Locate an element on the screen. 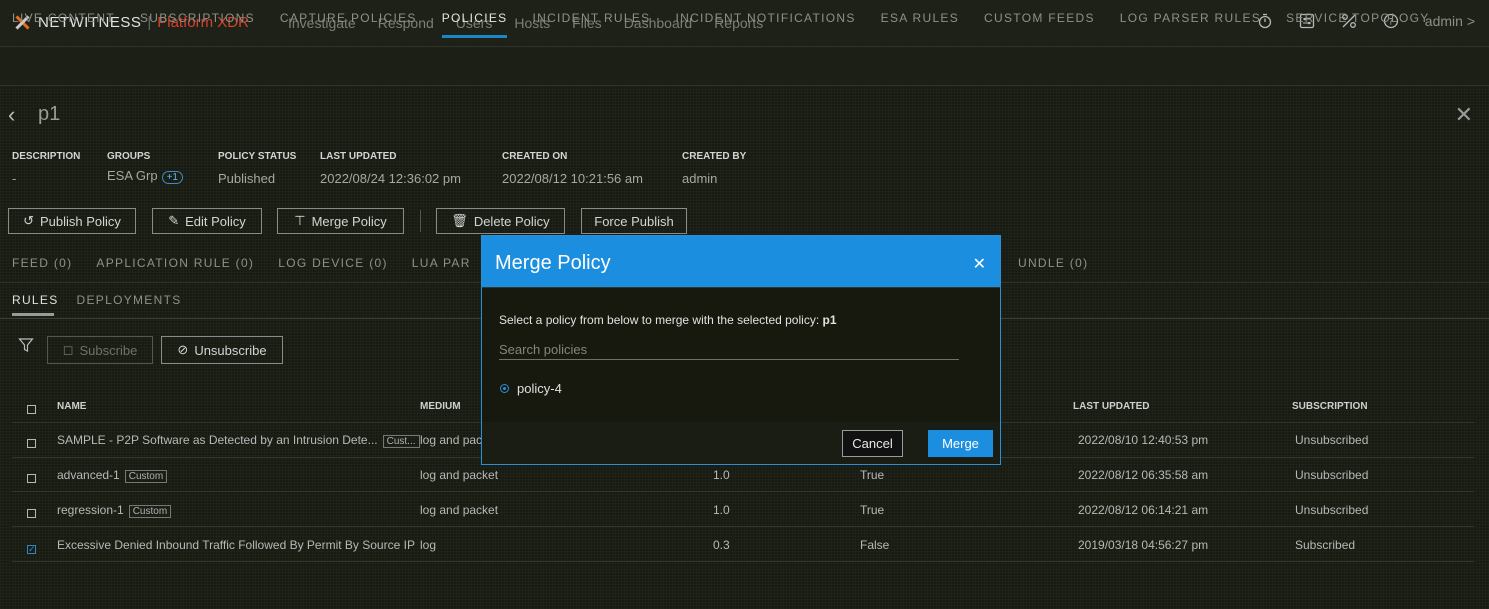 The height and width of the screenshot is (609, 1489). edit-policy-button: ✎ Edit Policy is located at coordinates (207, 221).